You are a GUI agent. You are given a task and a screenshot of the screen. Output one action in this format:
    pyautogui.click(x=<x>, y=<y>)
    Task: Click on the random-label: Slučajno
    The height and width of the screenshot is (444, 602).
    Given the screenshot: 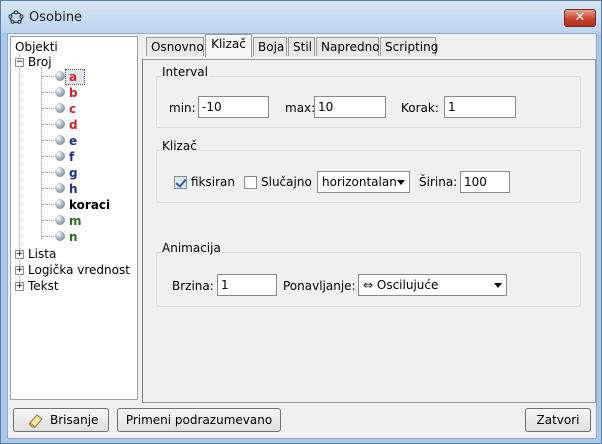 What is the action you would take?
    pyautogui.click(x=286, y=182)
    